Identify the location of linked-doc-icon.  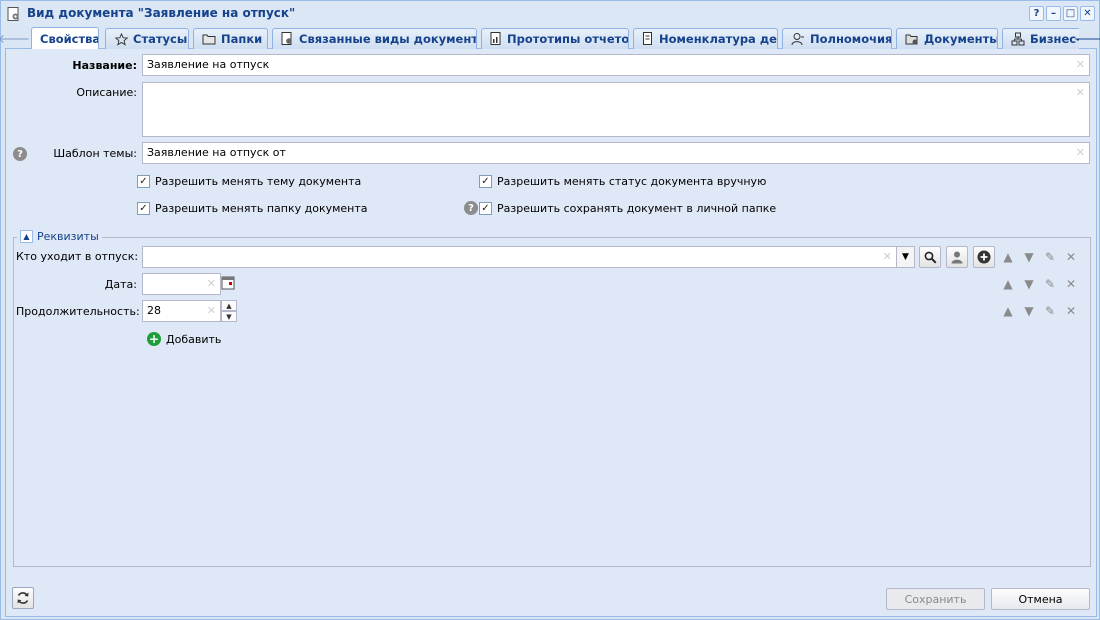
(287, 39).